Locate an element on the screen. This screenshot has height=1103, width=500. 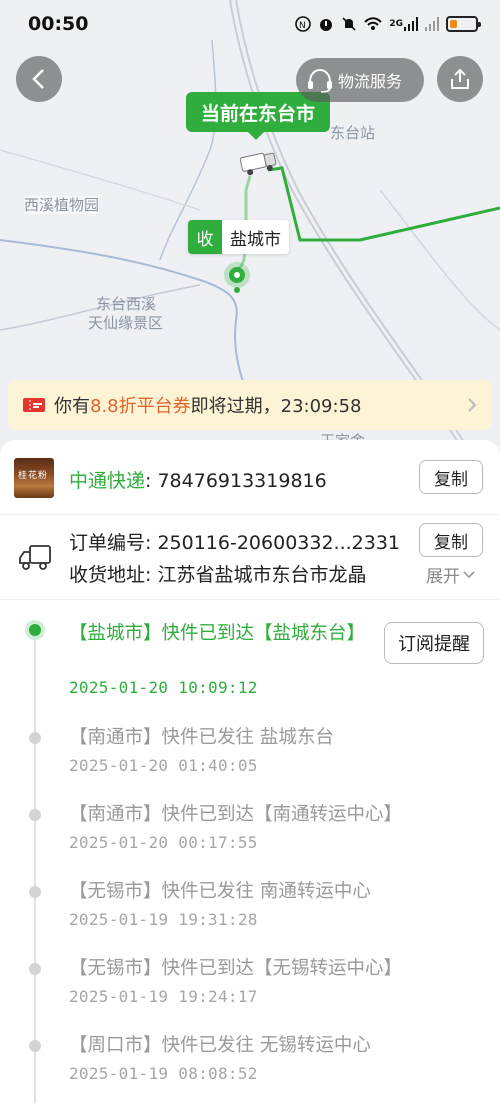
share-button is located at coordinates (460, 79).